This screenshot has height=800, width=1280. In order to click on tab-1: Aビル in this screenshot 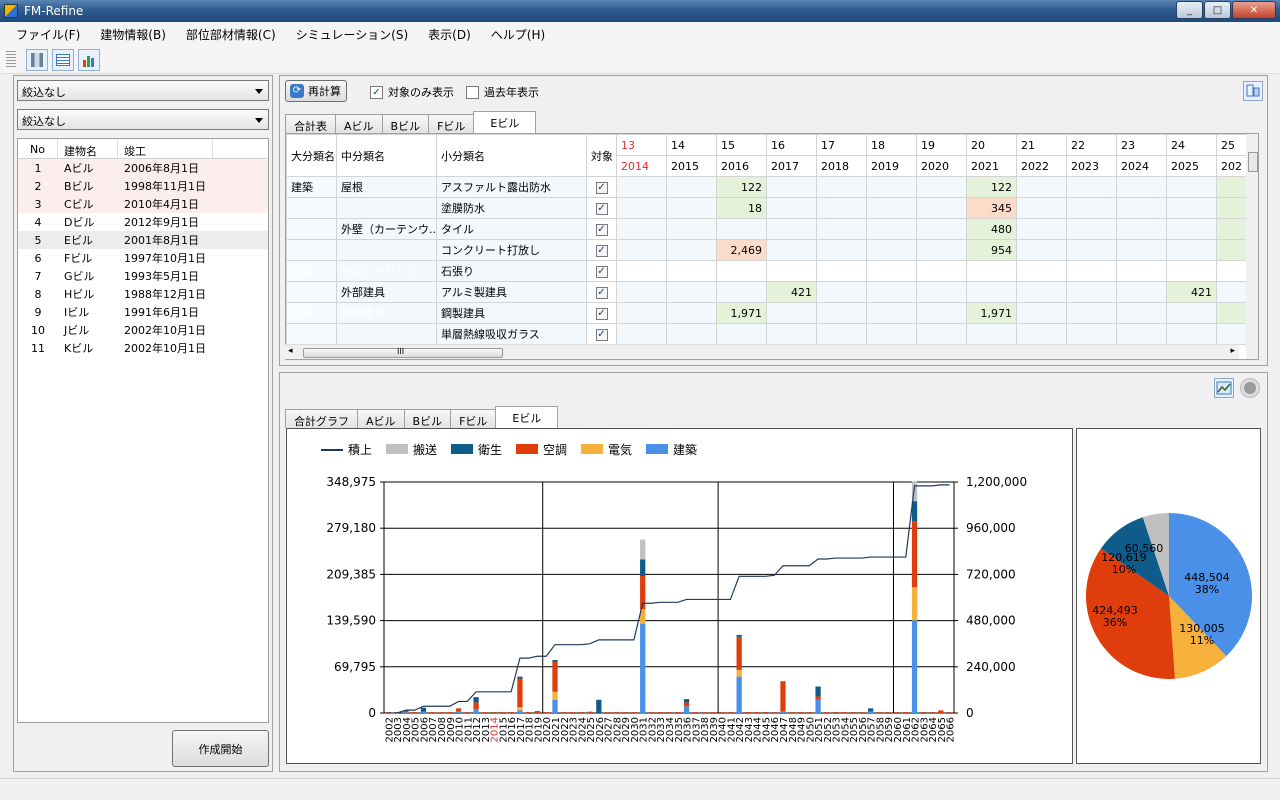, I will do `click(359, 123)`.